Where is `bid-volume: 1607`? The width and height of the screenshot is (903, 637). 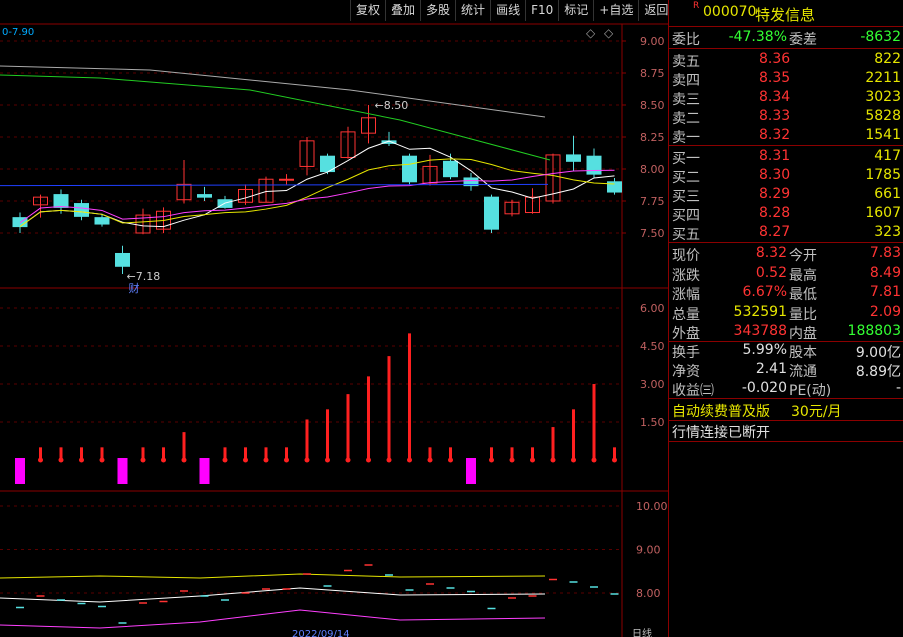 bid-volume: 1607 is located at coordinates (883, 213).